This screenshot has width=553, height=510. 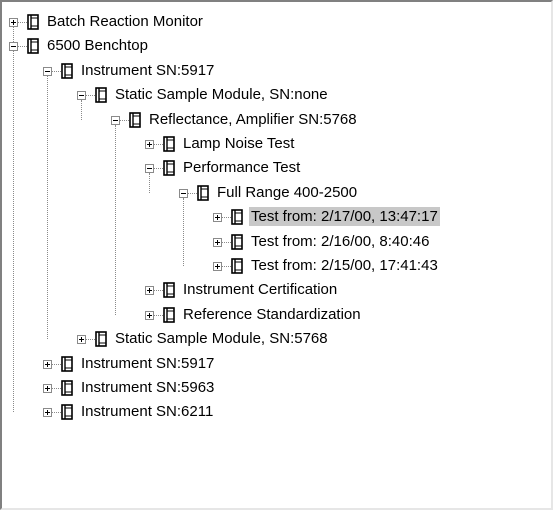 I want to click on tree-node-label: Lamp Noise Test, so click(x=238, y=143).